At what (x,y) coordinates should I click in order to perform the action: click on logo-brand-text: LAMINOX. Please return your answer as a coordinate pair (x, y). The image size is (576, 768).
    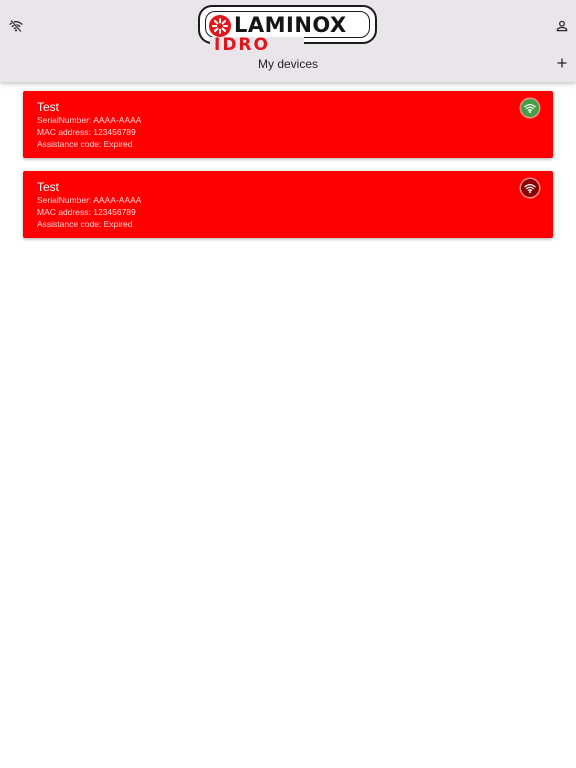
    Looking at the image, I should click on (290, 25).